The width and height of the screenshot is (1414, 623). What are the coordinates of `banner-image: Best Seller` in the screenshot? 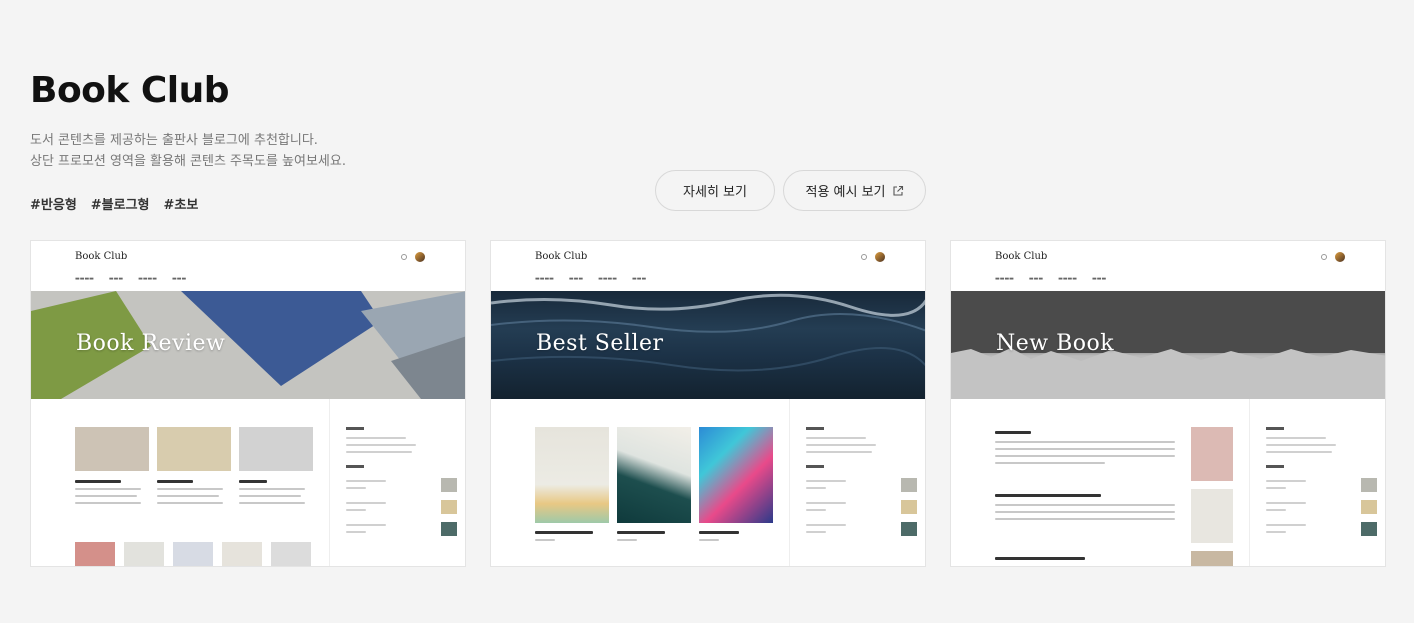 It's located at (708, 345).